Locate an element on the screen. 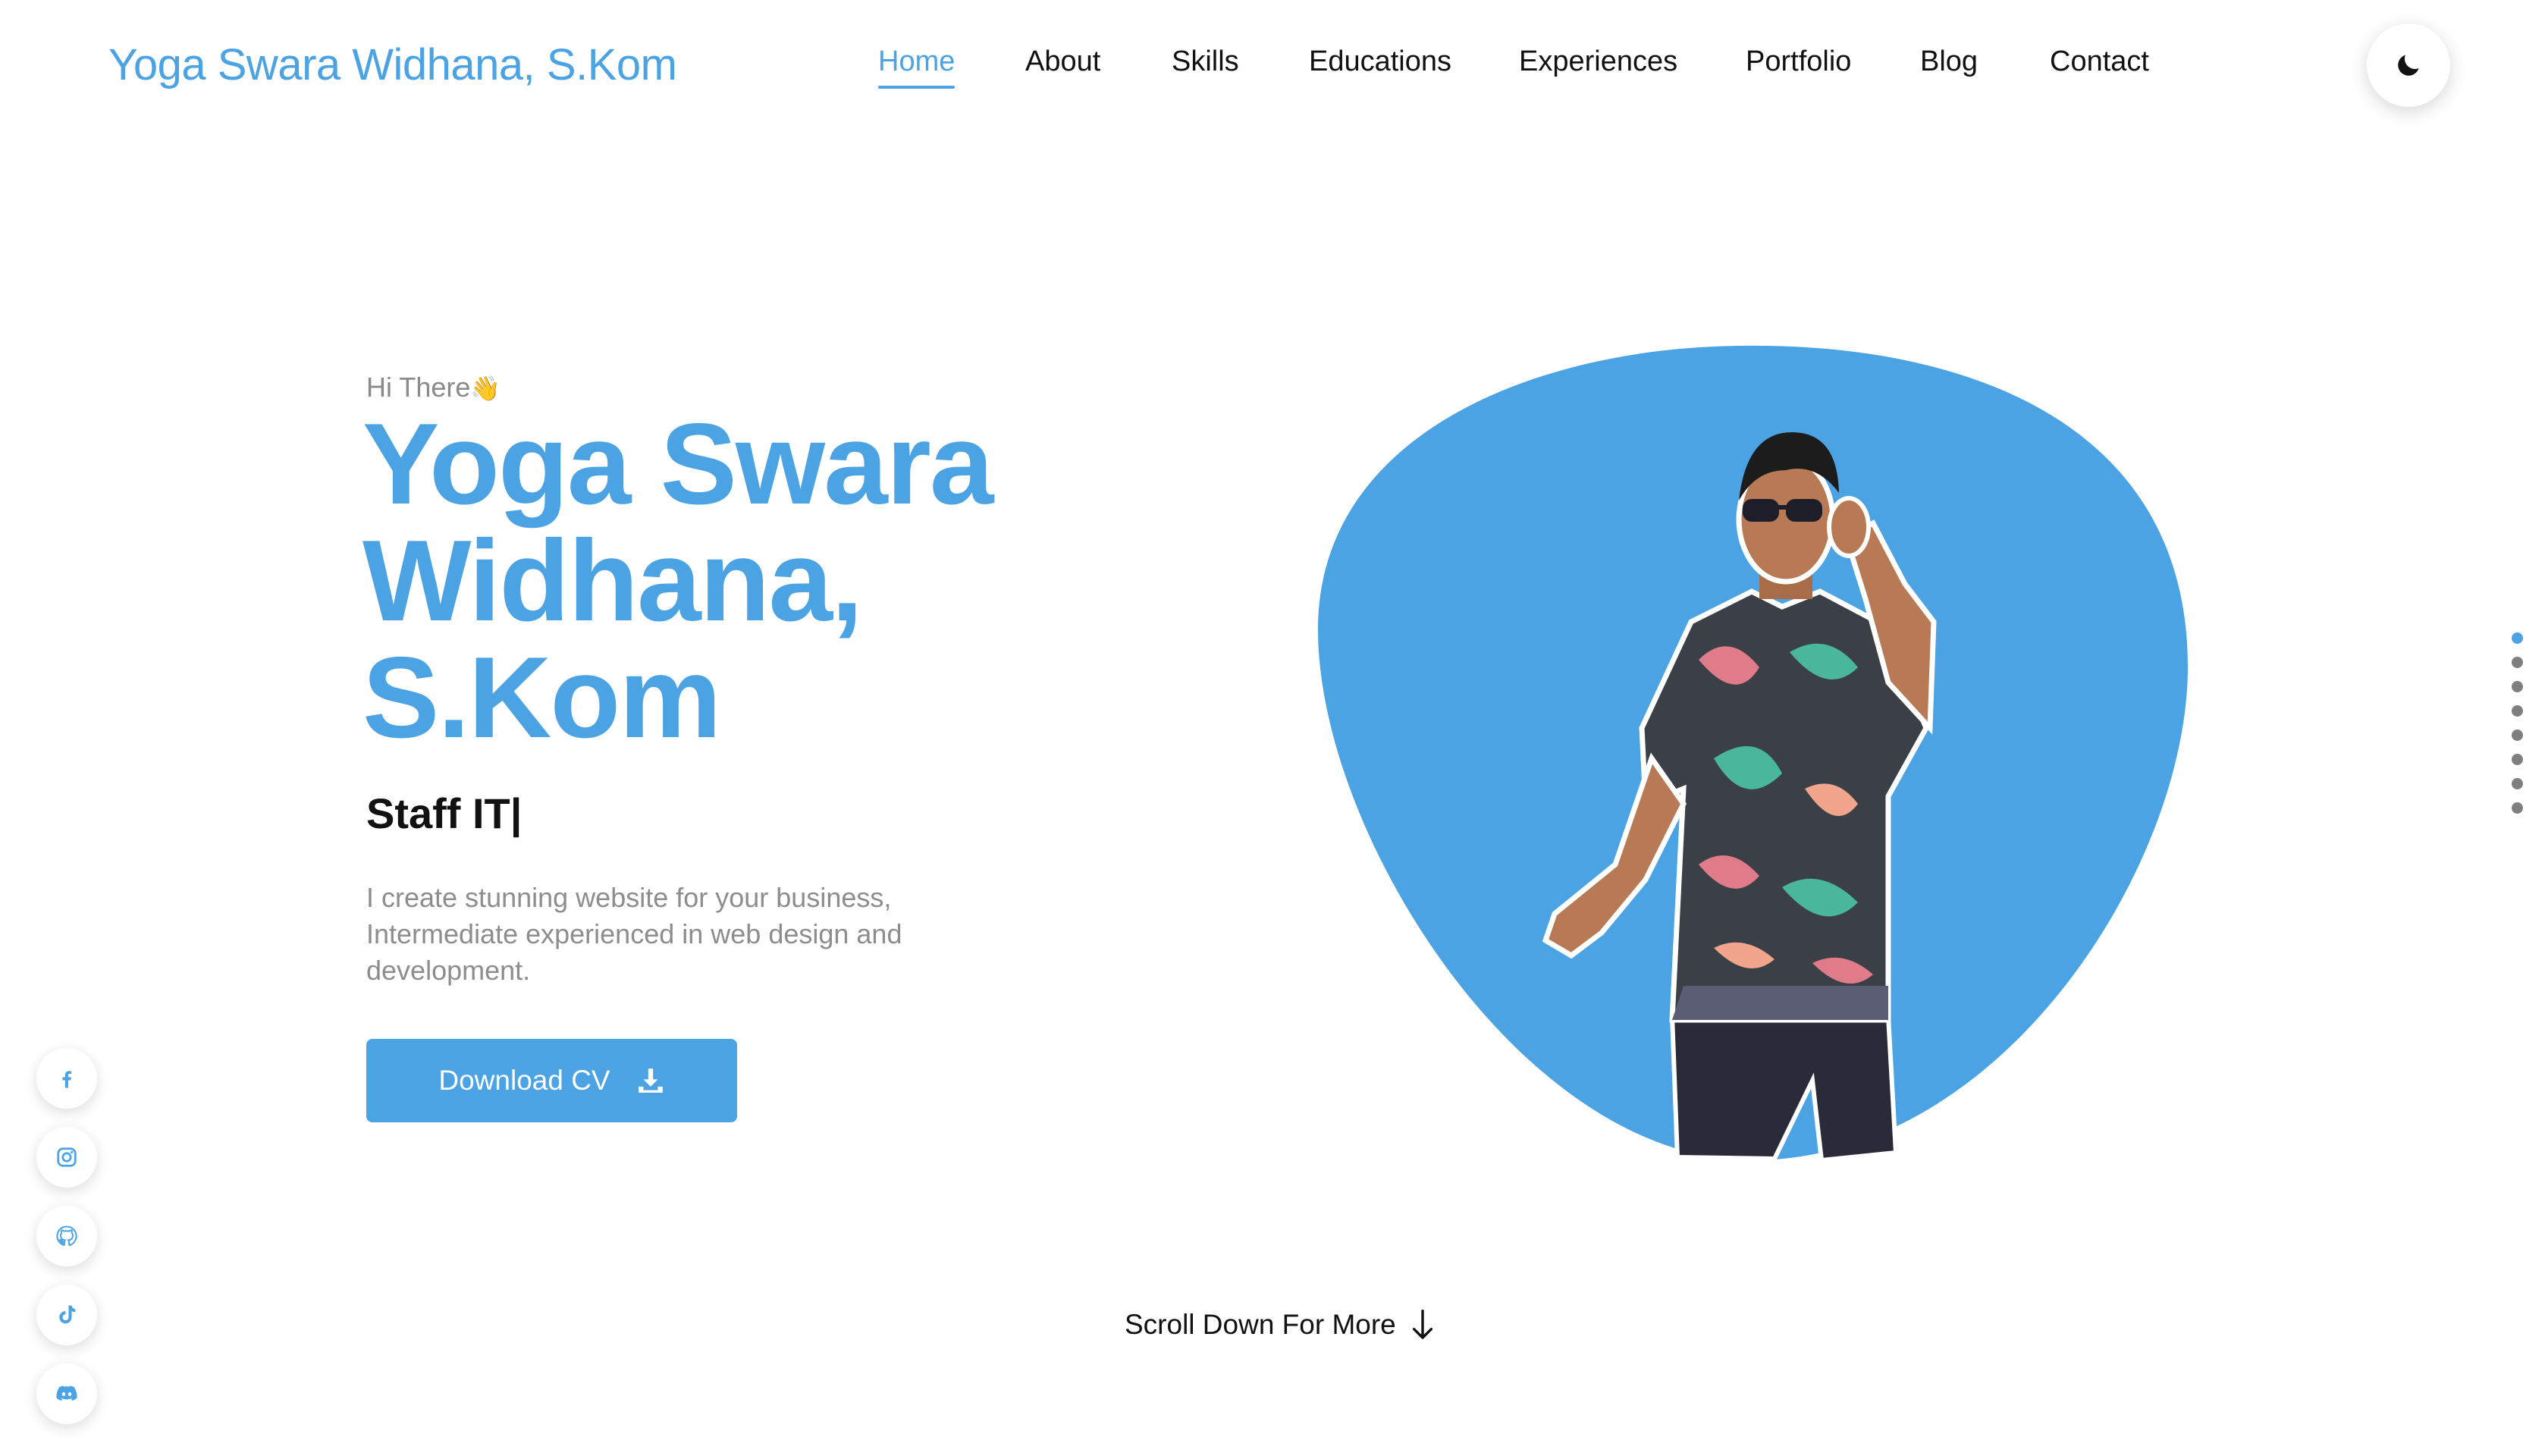  nav-experiences: Experiences is located at coordinates (1598, 62).